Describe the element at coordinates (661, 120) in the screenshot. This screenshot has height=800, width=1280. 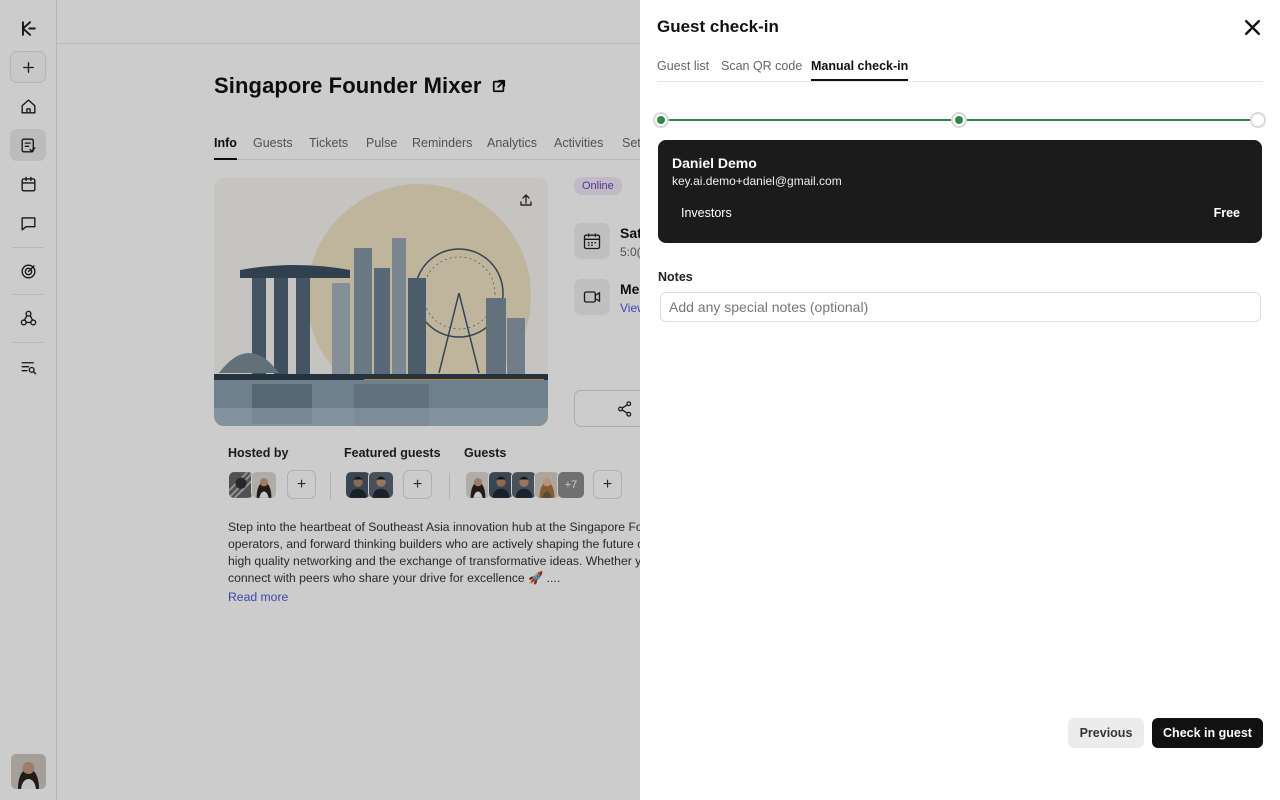
I see `step-1-dot` at that location.